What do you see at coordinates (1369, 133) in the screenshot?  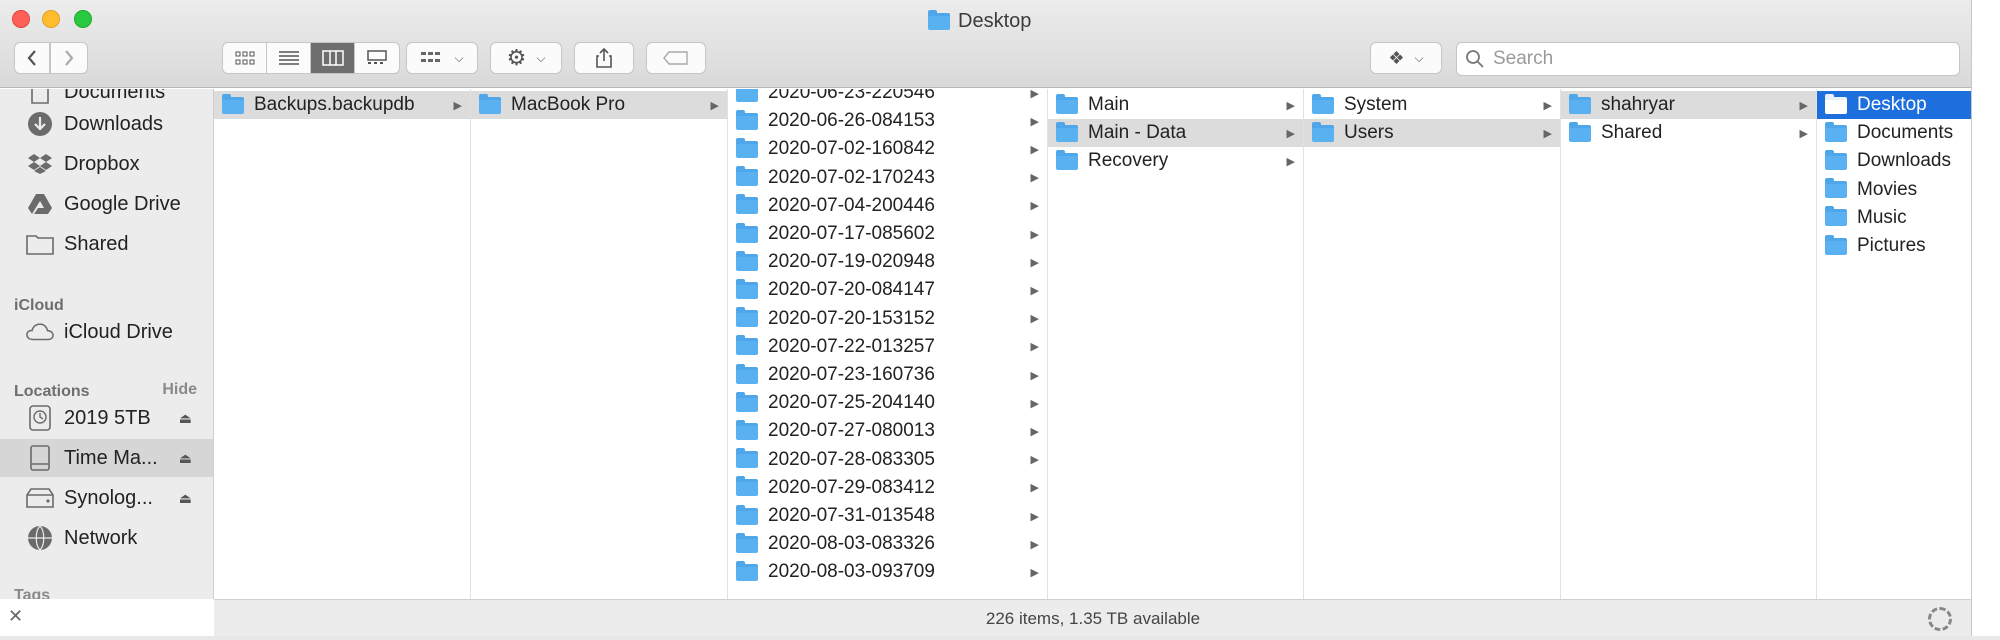 I see `folder-name: Users` at bounding box center [1369, 133].